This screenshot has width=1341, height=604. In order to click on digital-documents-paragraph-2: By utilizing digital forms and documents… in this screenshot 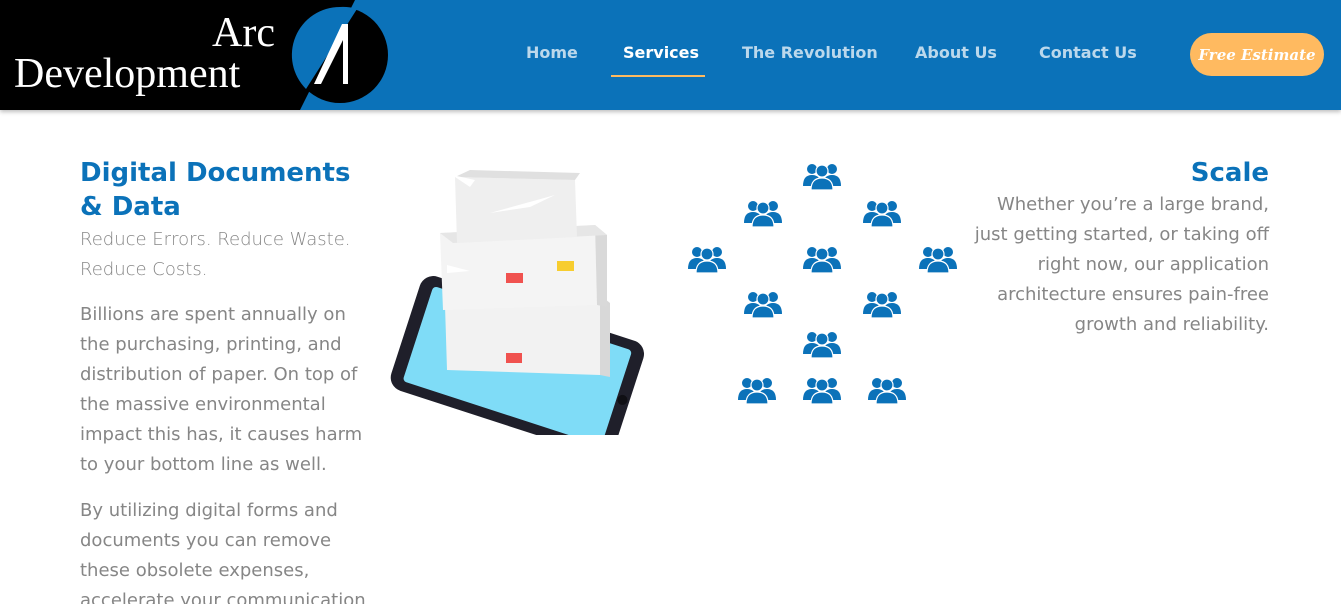, I will do `click(223, 552)`.